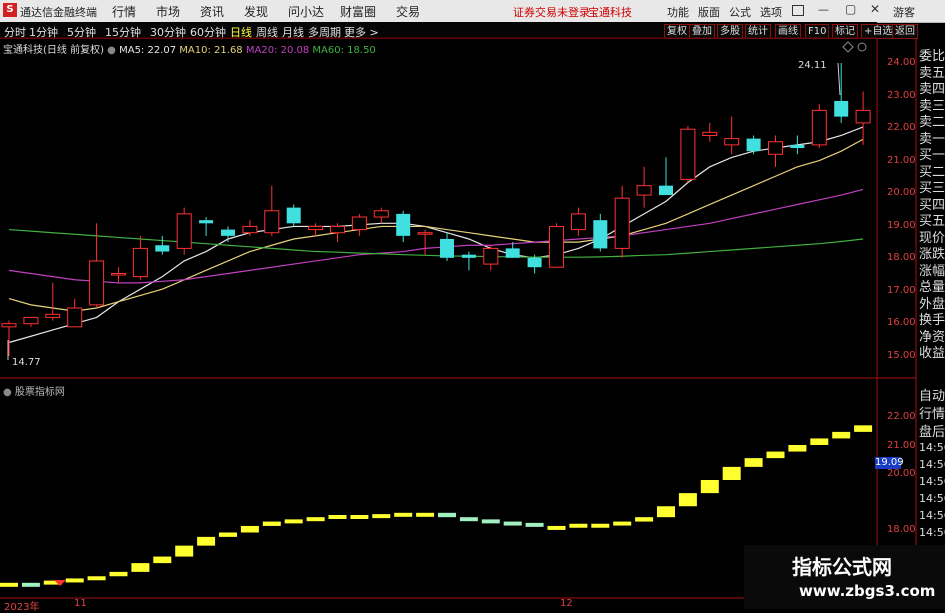 The height and width of the screenshot is (613, 945). Describe the element at coordinates (901, 62) in the screenshot. I see `price-tick: 24.00` at that location.